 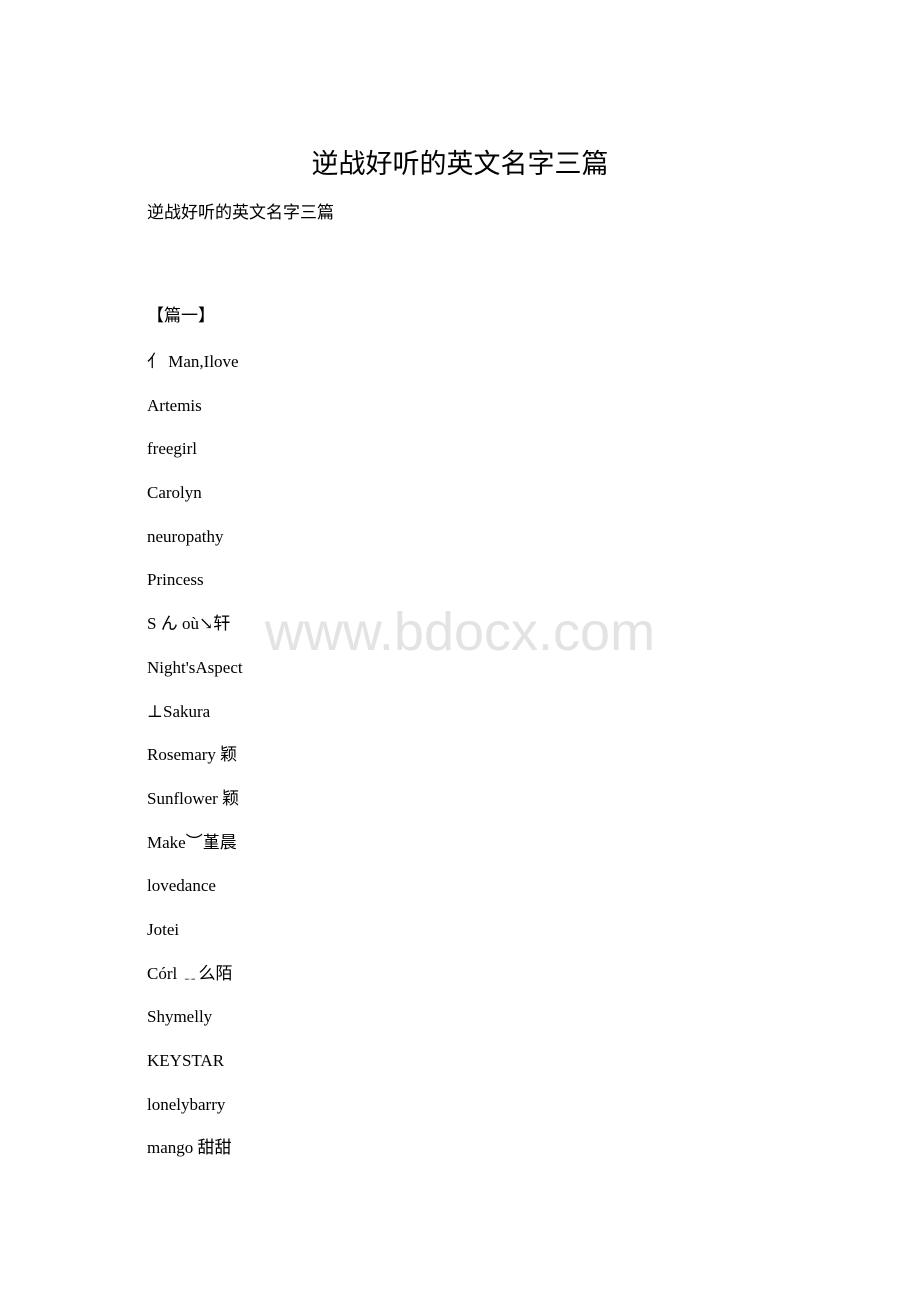 I want to click on list-item: Jotei, so click(x=163, y=929).